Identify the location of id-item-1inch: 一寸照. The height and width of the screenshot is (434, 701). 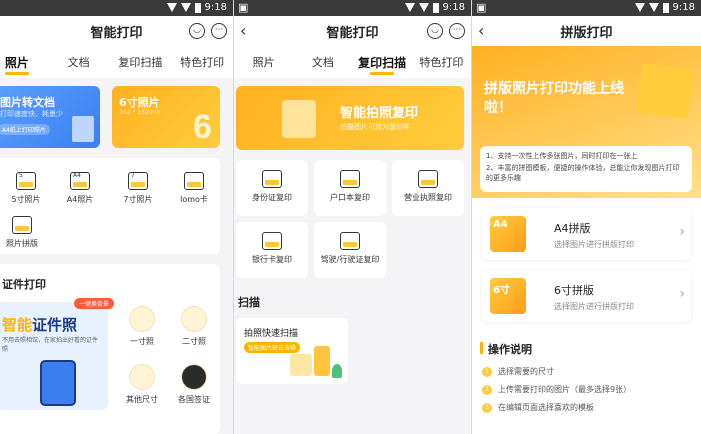
(142, 326).